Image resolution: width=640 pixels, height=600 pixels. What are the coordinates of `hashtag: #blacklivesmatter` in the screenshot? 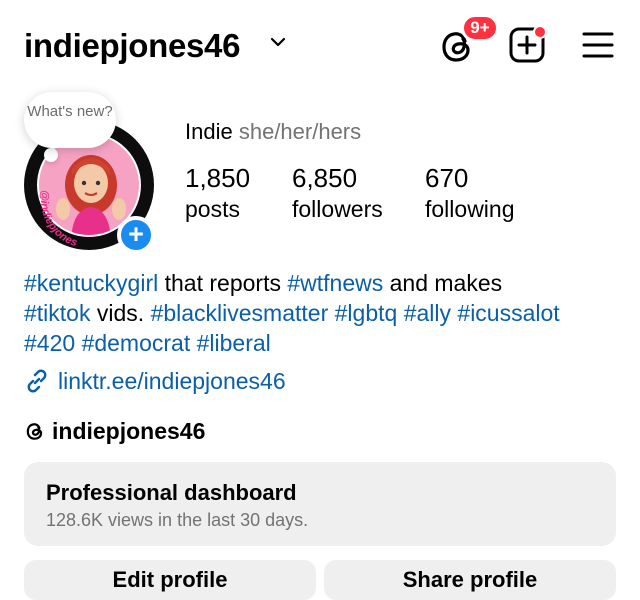 It's located at (240, 313).